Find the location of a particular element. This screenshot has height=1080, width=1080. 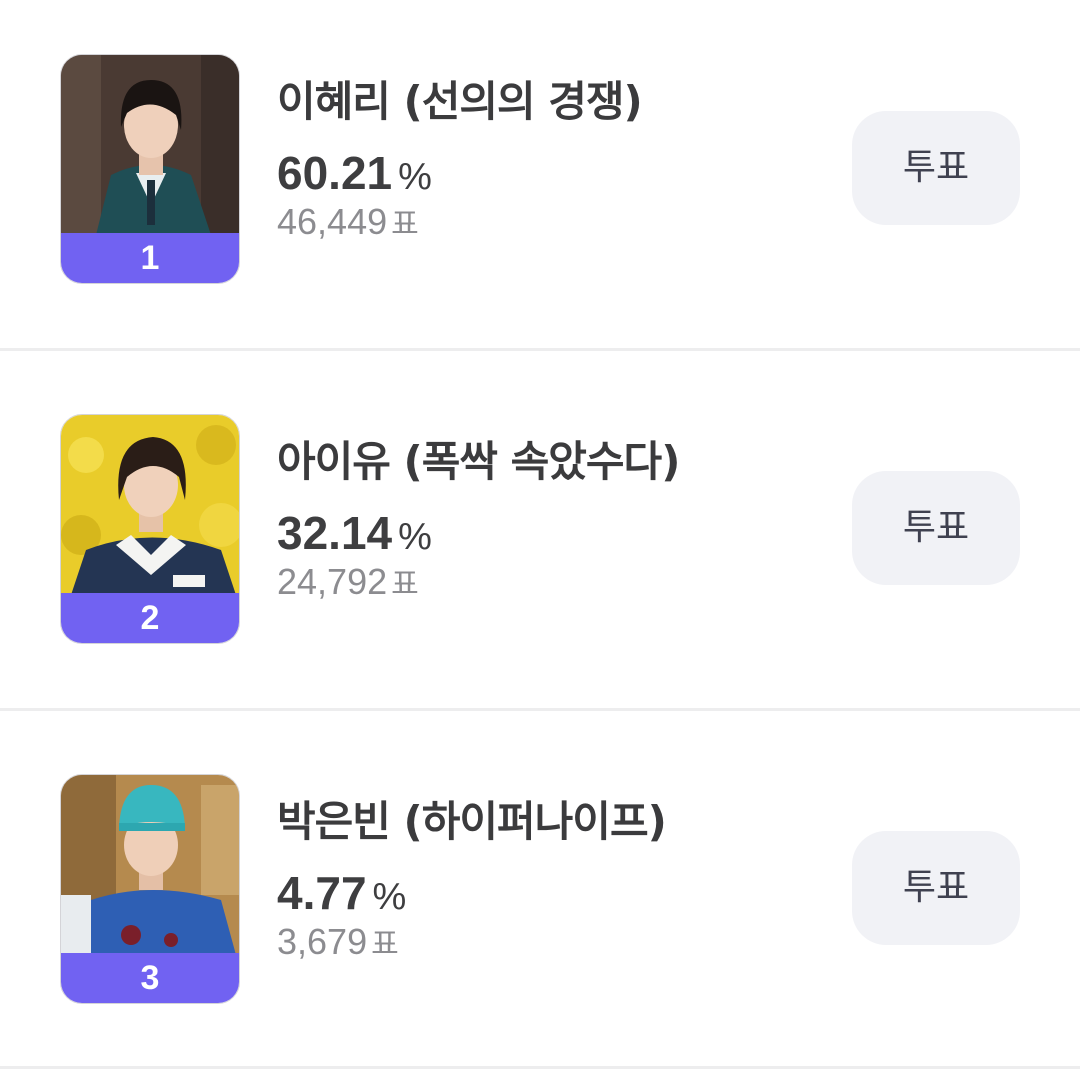

rank-badge: 1 is located at coordinates (150, 258).